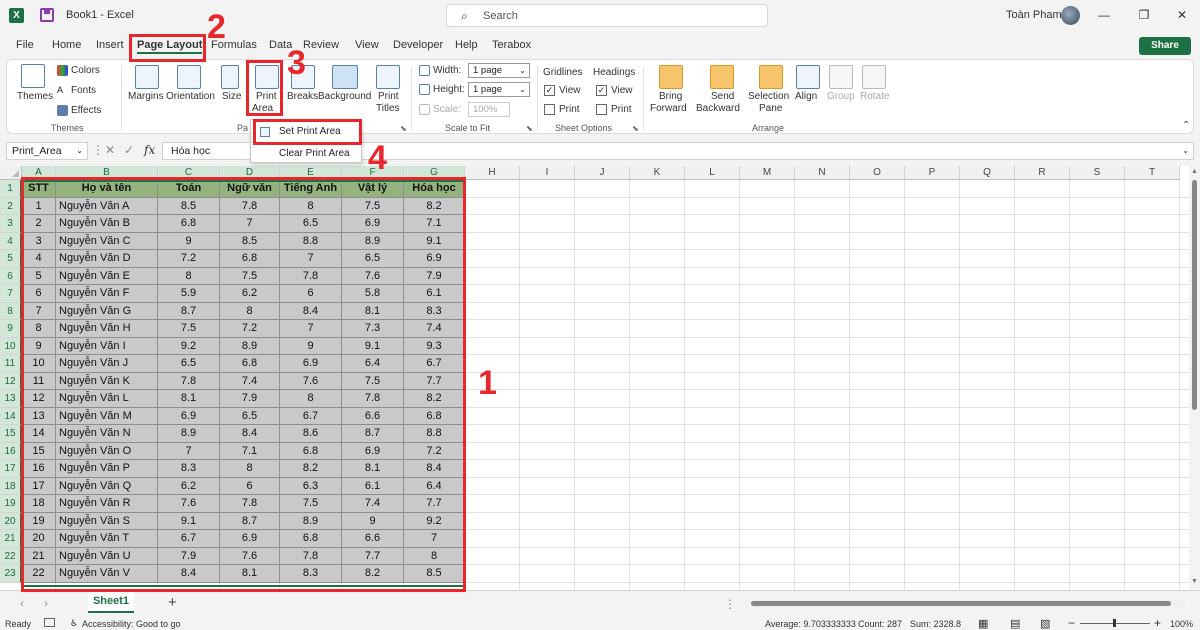 The image size is (1200, 630). What do you see at coordinates (107, 346) in the screenshot?
I see `table-cell: Nguyễn Văn I` at bounding box center [107, 346].